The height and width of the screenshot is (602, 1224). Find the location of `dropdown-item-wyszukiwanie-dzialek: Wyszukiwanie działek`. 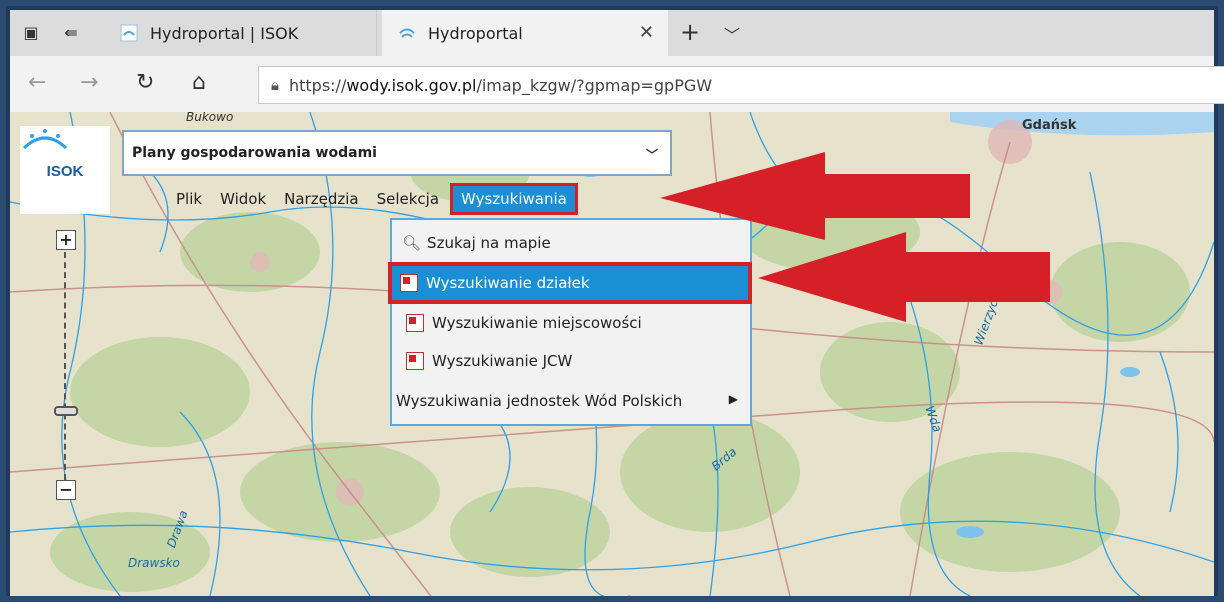

dropdown-item-wyszukiwanie-dzialek: Wyszukiwanie działek is located at coordinates (570, 283).